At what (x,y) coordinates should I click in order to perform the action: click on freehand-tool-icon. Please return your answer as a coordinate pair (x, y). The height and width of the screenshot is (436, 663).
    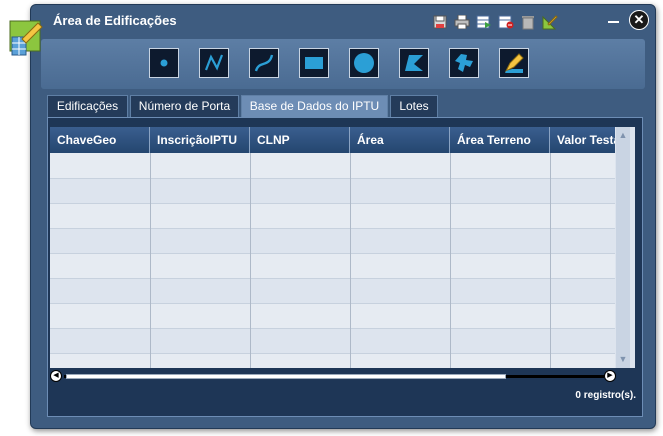
    Looking at the image, I should click on (464, 63).